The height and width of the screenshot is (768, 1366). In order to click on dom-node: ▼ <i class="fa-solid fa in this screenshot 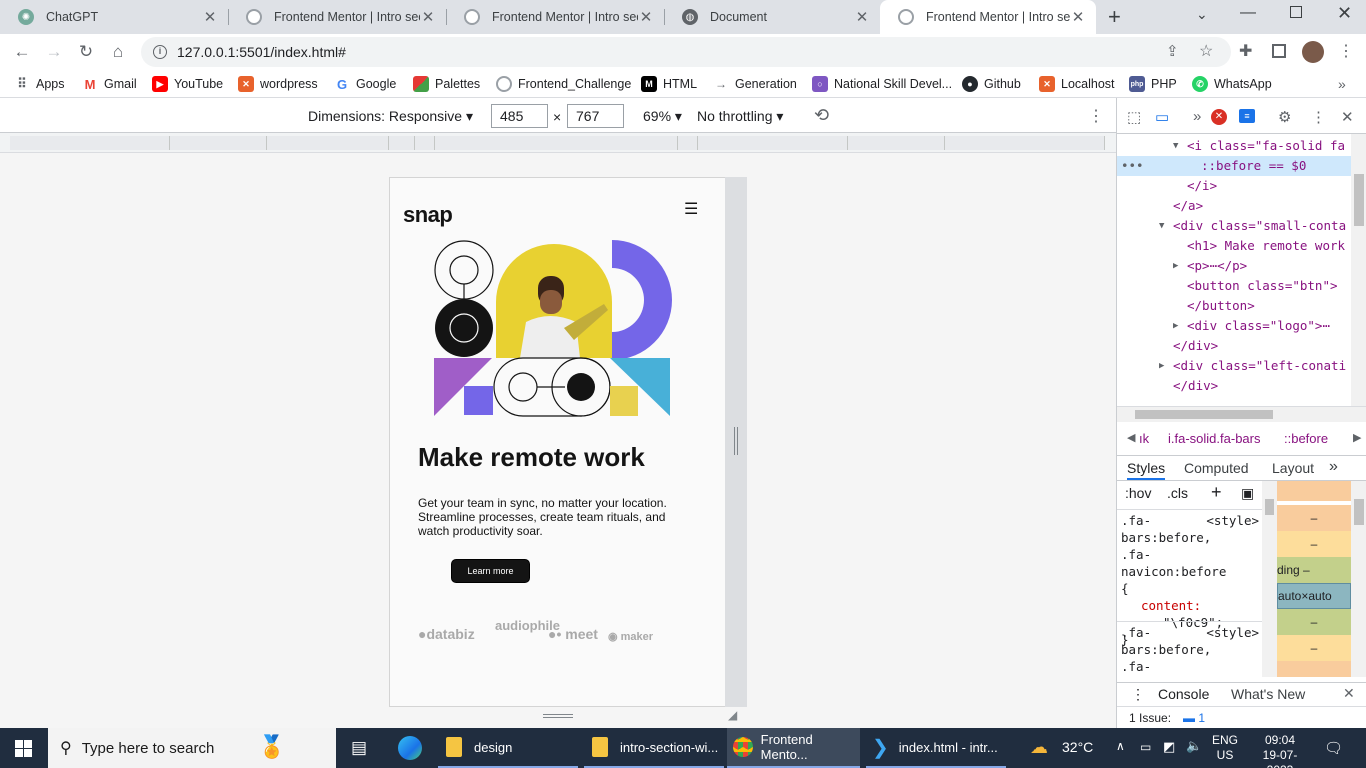, I will do `click(1234, 146)`.